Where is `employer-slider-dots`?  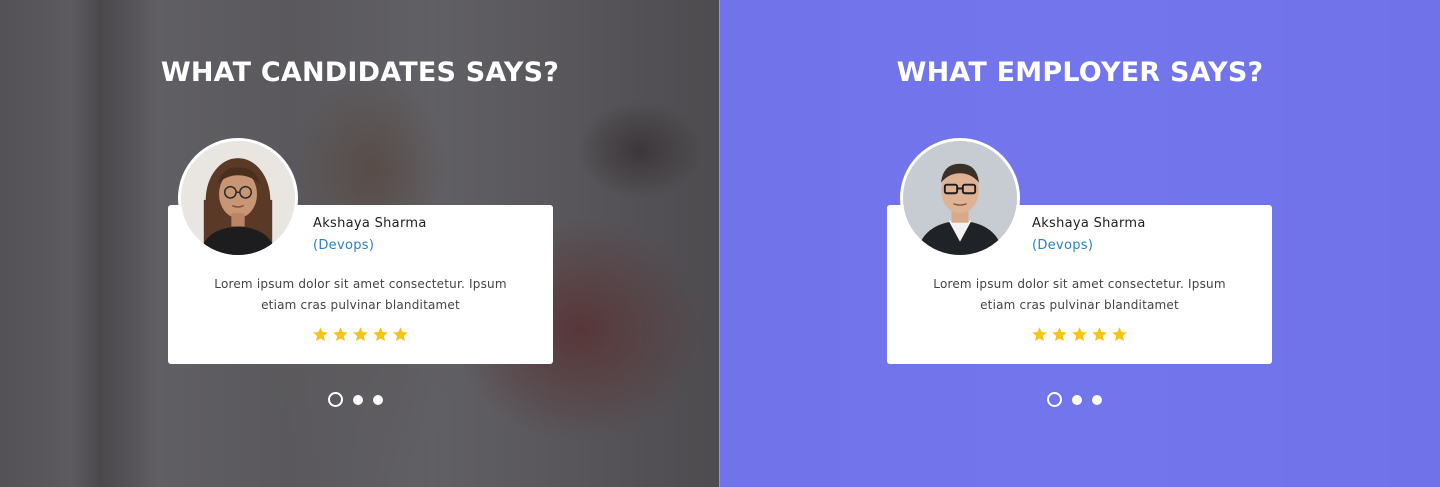
employer-slider-dots is located at coordinates (1074, 399).